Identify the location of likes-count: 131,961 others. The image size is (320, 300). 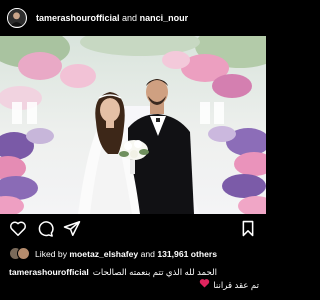
(187, 254).